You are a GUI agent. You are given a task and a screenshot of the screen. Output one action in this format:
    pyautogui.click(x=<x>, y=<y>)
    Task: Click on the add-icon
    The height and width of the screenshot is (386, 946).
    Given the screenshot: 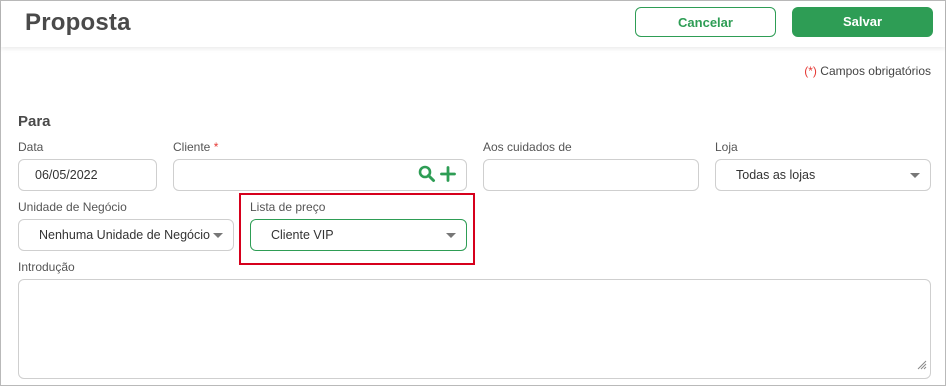 What is the action you would take?
    pyautogui.click(x=448, y=175)
    